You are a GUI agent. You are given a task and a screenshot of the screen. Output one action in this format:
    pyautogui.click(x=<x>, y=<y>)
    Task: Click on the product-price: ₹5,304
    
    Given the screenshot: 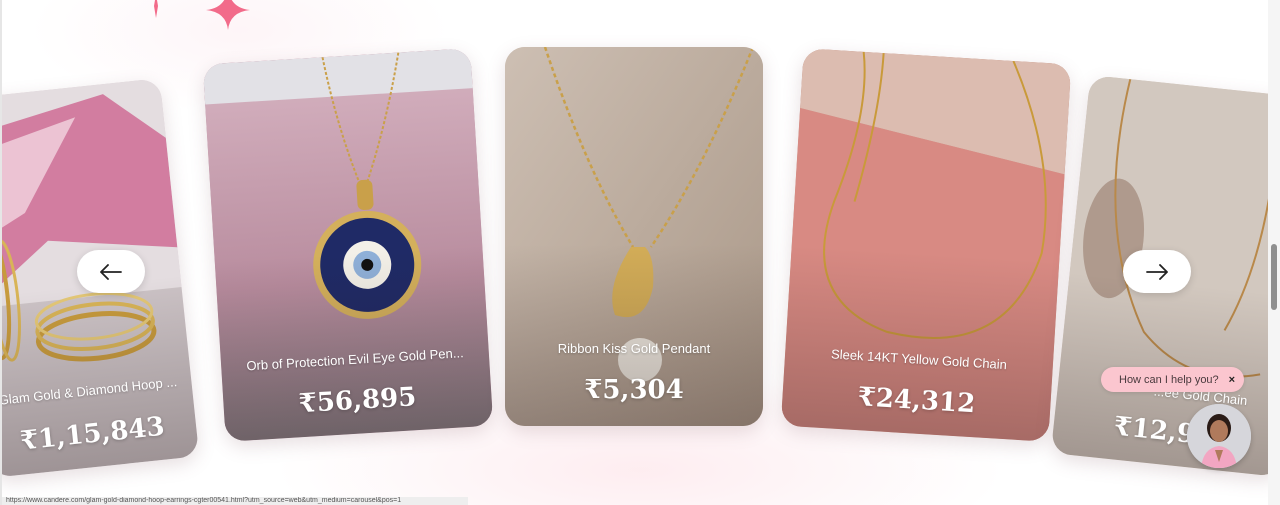 What is the action you would take?
    pyautogui.click(x=634, y=390)
    